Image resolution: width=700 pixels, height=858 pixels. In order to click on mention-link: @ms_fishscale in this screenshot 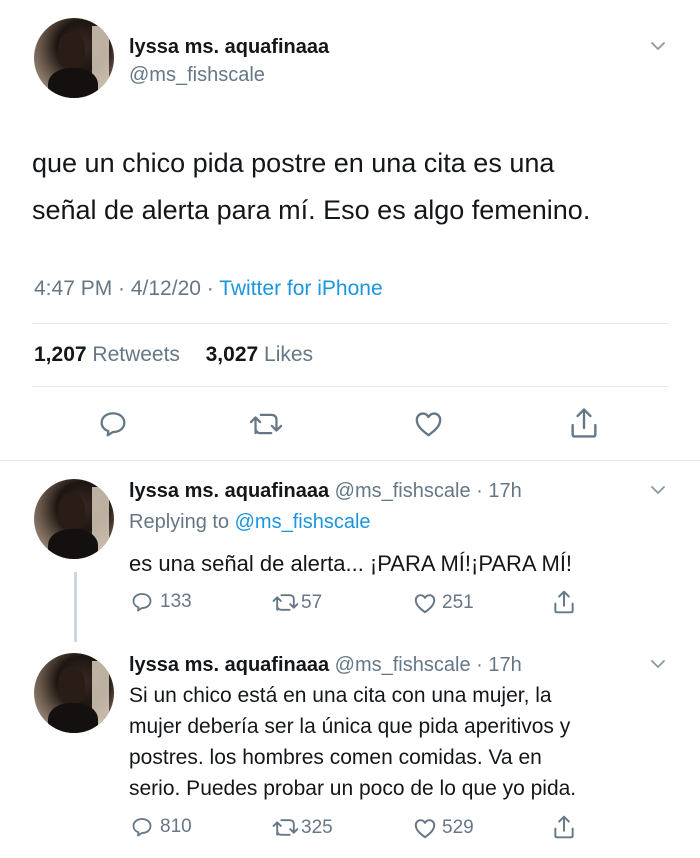, I will do `click(303, 522)`.